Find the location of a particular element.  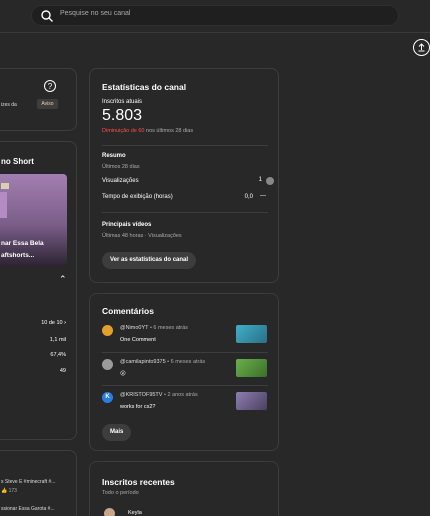

subscribers-label: Inscritos atuais is located at coordinates (122, 102).